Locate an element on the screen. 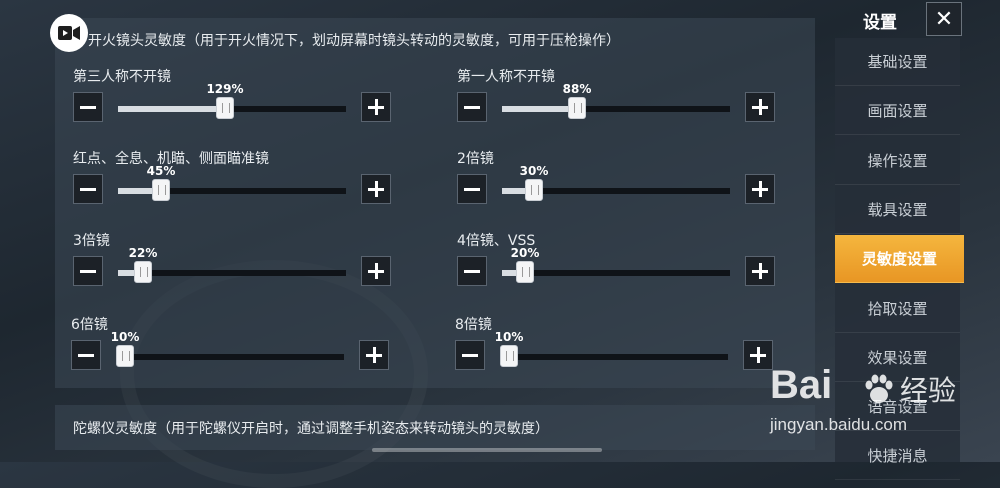  close-button: ✕ is located at coordinates (944, 19).